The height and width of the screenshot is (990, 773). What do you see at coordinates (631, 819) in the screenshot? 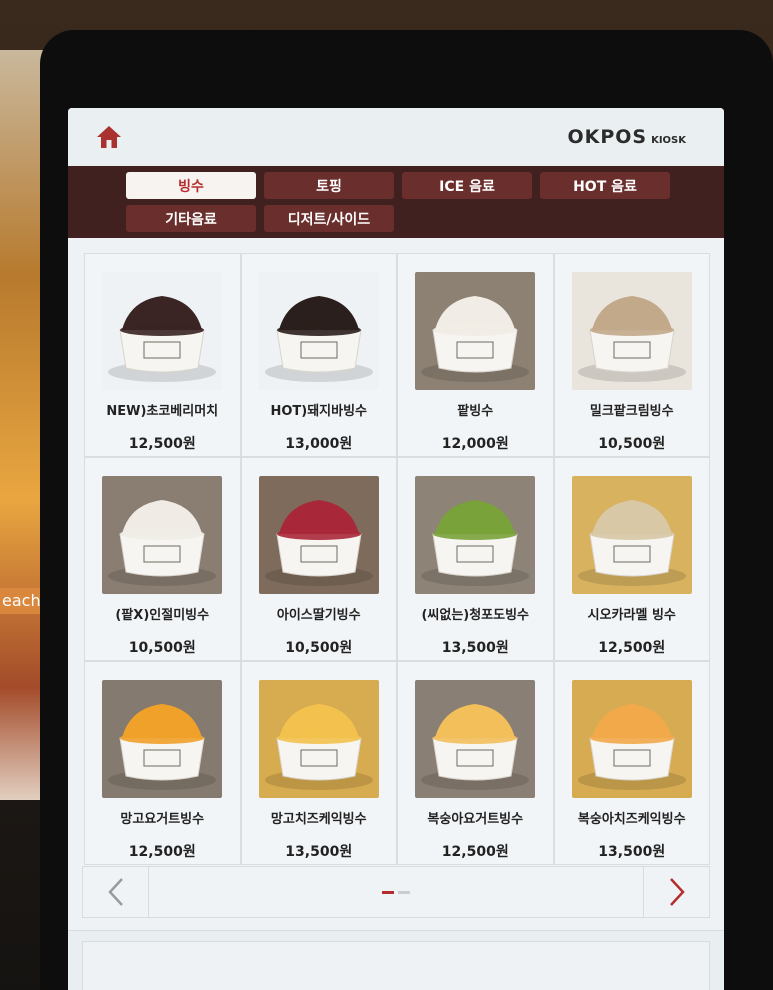
I see `product-name: 복숭아치즈케익빙수` at bounding box center [631, 819].